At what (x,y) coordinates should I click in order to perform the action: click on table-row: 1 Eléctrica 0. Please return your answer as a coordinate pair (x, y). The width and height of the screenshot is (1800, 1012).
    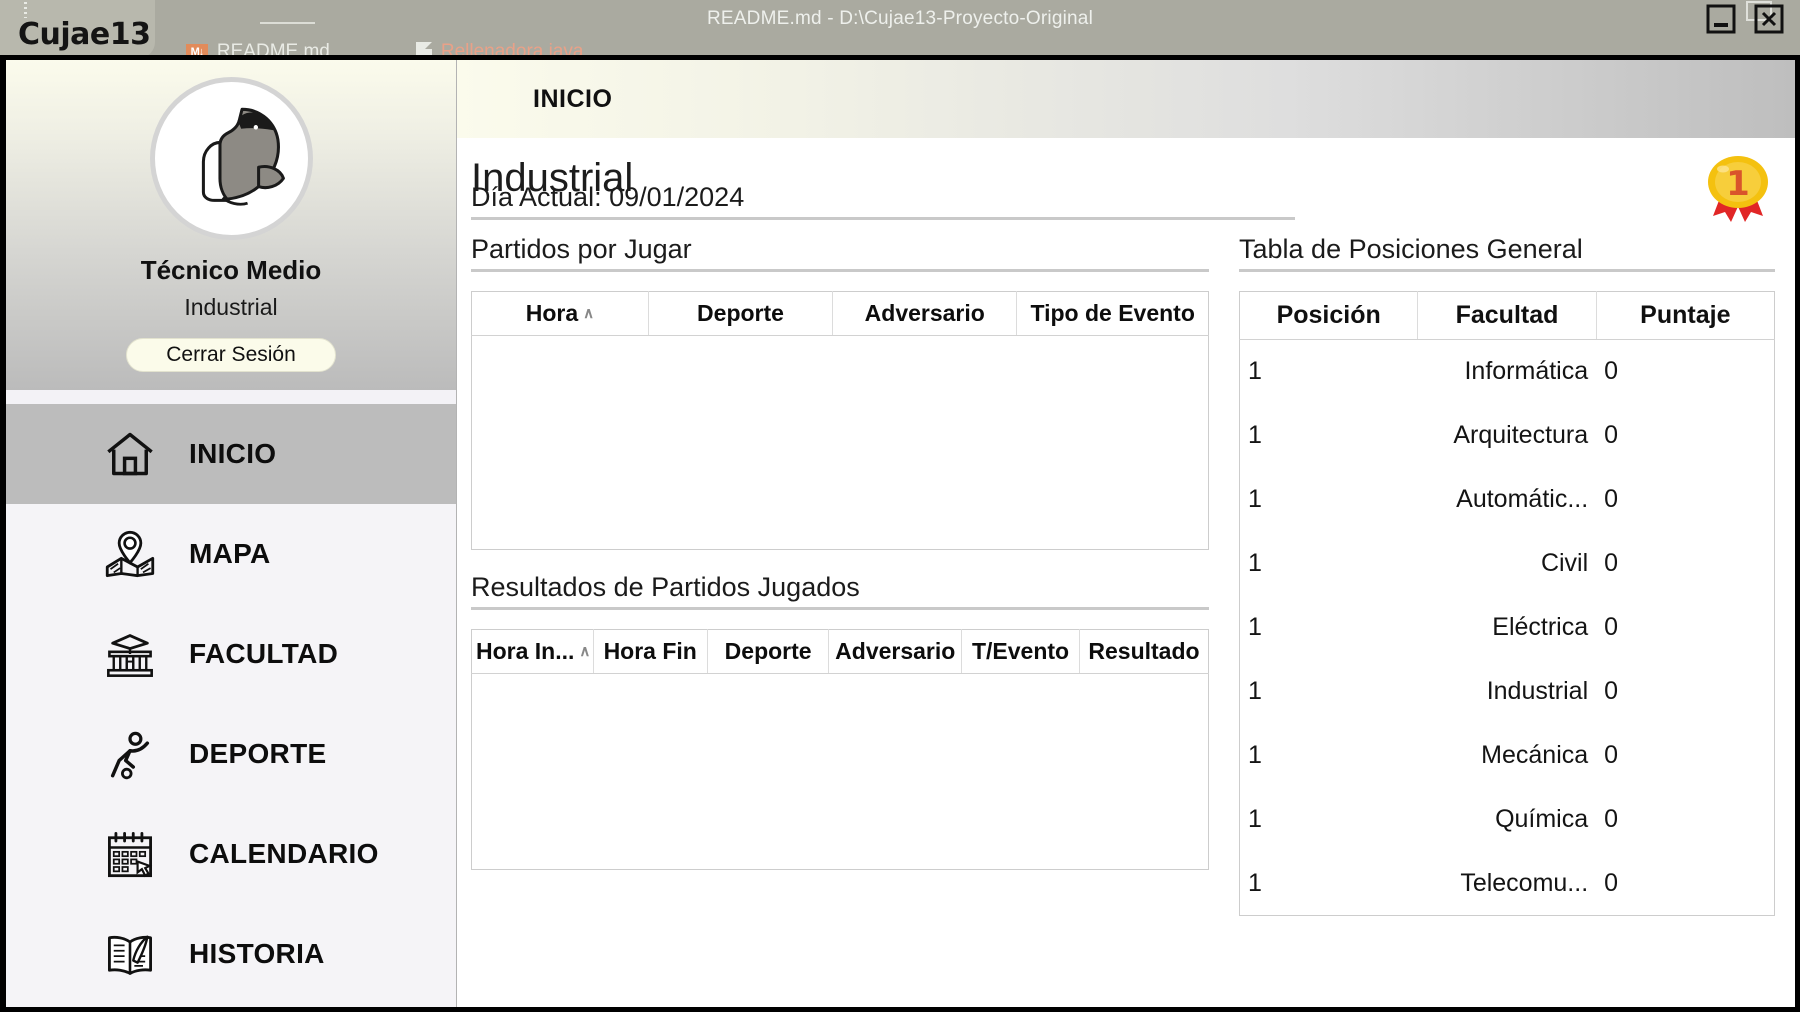
    Looking at the image, I should click on (1507, 628).